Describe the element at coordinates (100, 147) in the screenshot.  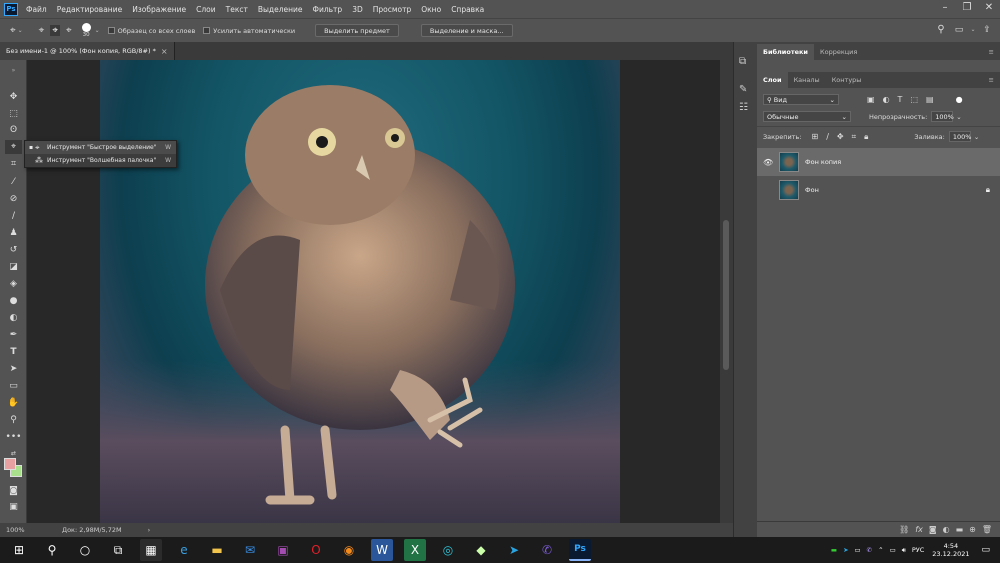
I see `flyout-item-quick-selection: ▪ ⌖ Инструмент "Быстрое выделение" W` at that location.